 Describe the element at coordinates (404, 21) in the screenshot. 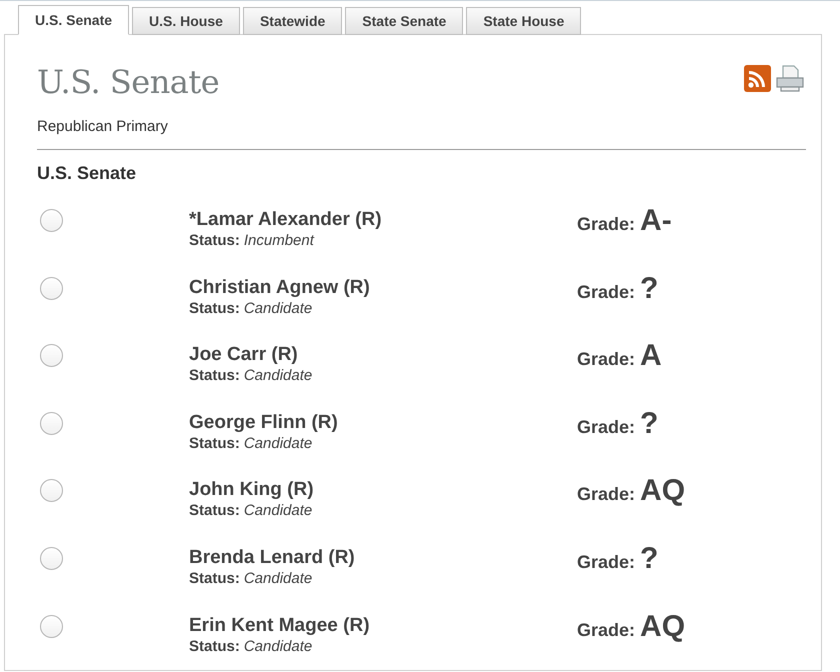

I see `tab: State Senate` at that location.